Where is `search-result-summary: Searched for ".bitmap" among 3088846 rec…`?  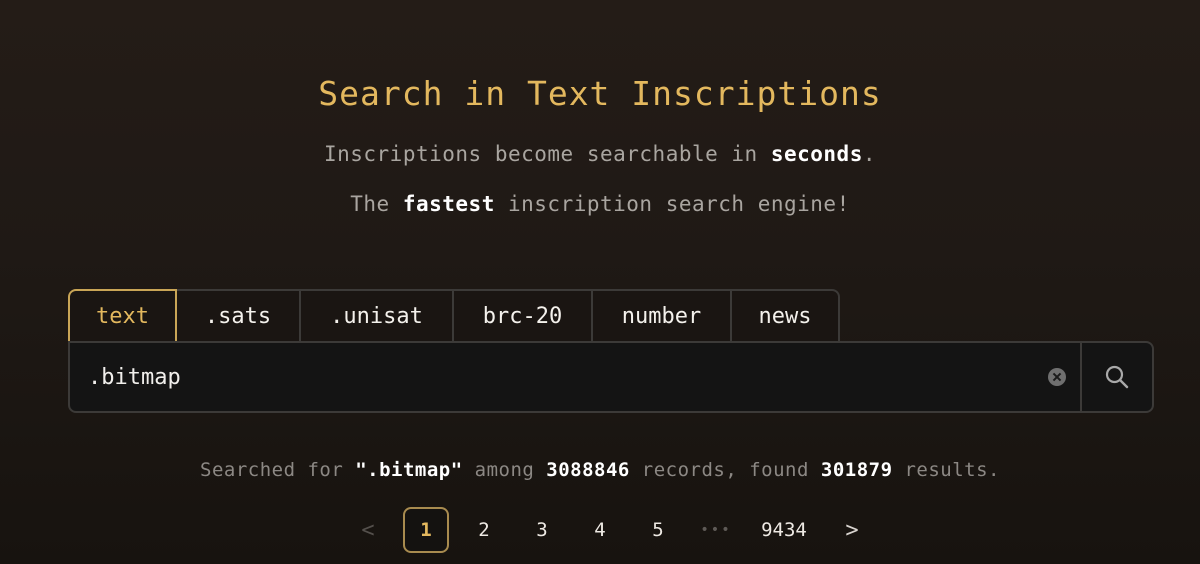 search-result-summary: Searched for ".bitmap" among 3088846 rec… is located at coordinates (600, 470).